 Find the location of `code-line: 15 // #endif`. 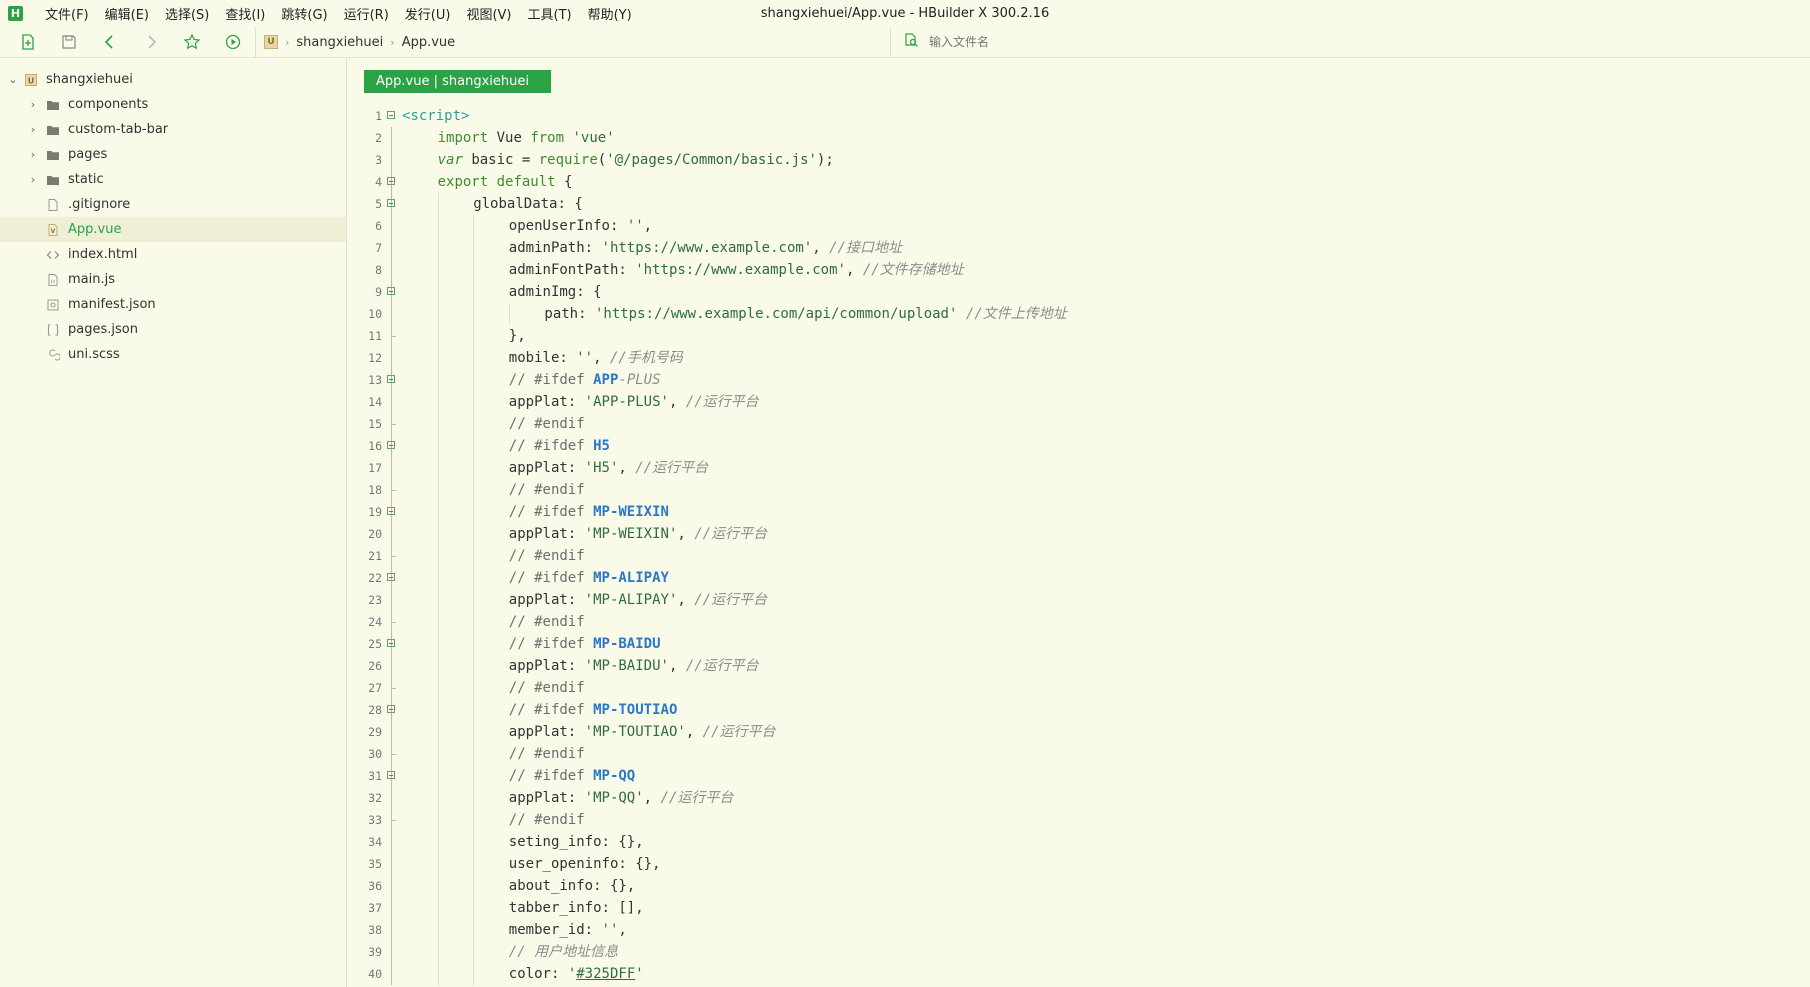

code-line: 15 // #endif is located at coordinates (1078, 424).